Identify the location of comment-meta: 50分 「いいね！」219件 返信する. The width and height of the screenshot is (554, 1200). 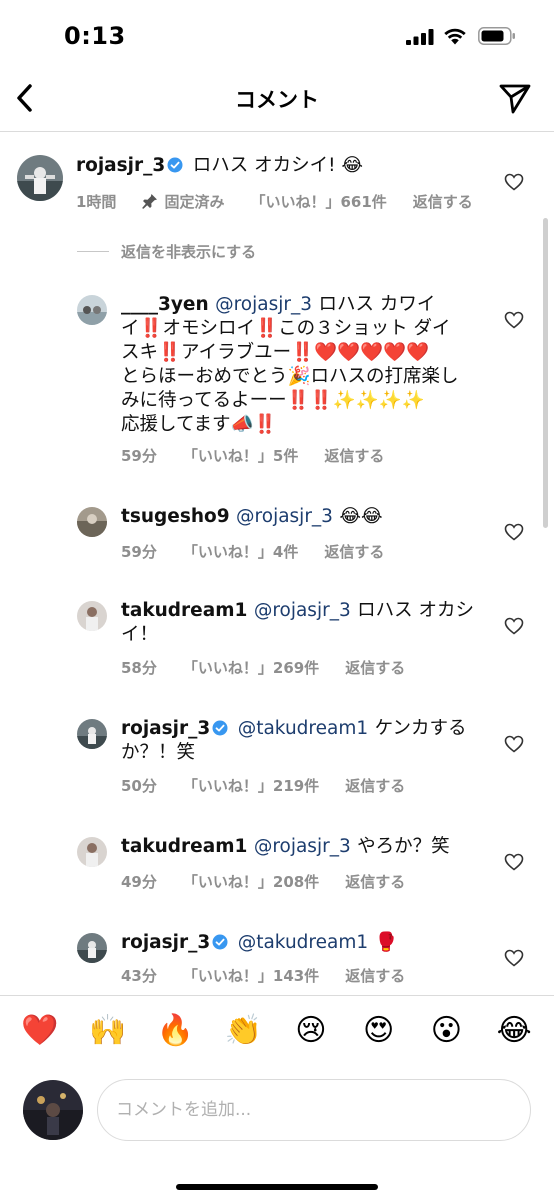
(276, 785).